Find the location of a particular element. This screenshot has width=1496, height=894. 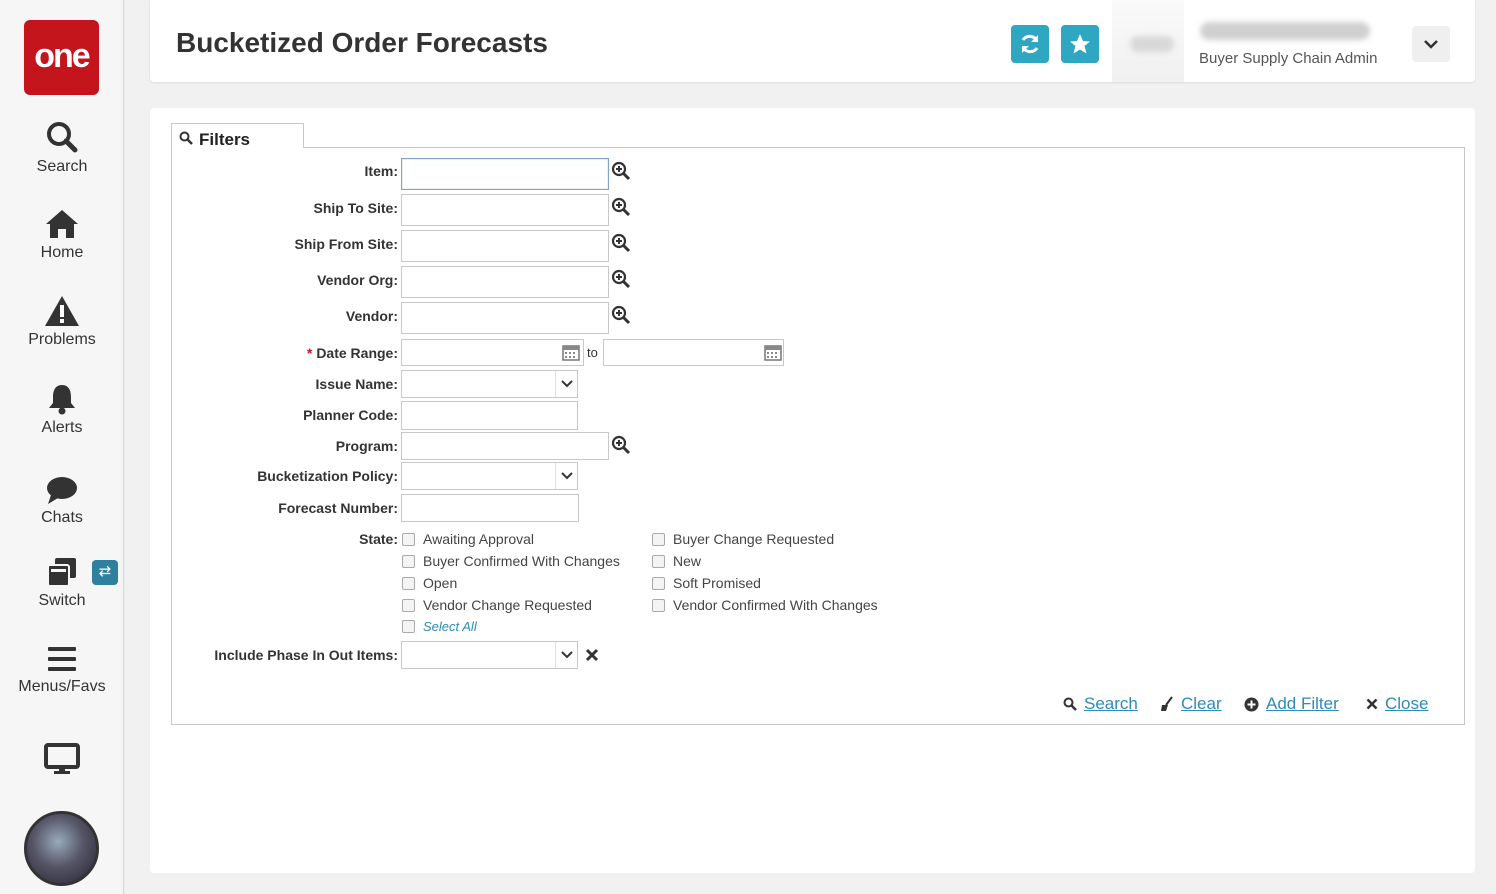

sidebar-item-label: Search is located at coordinates (62, 166).